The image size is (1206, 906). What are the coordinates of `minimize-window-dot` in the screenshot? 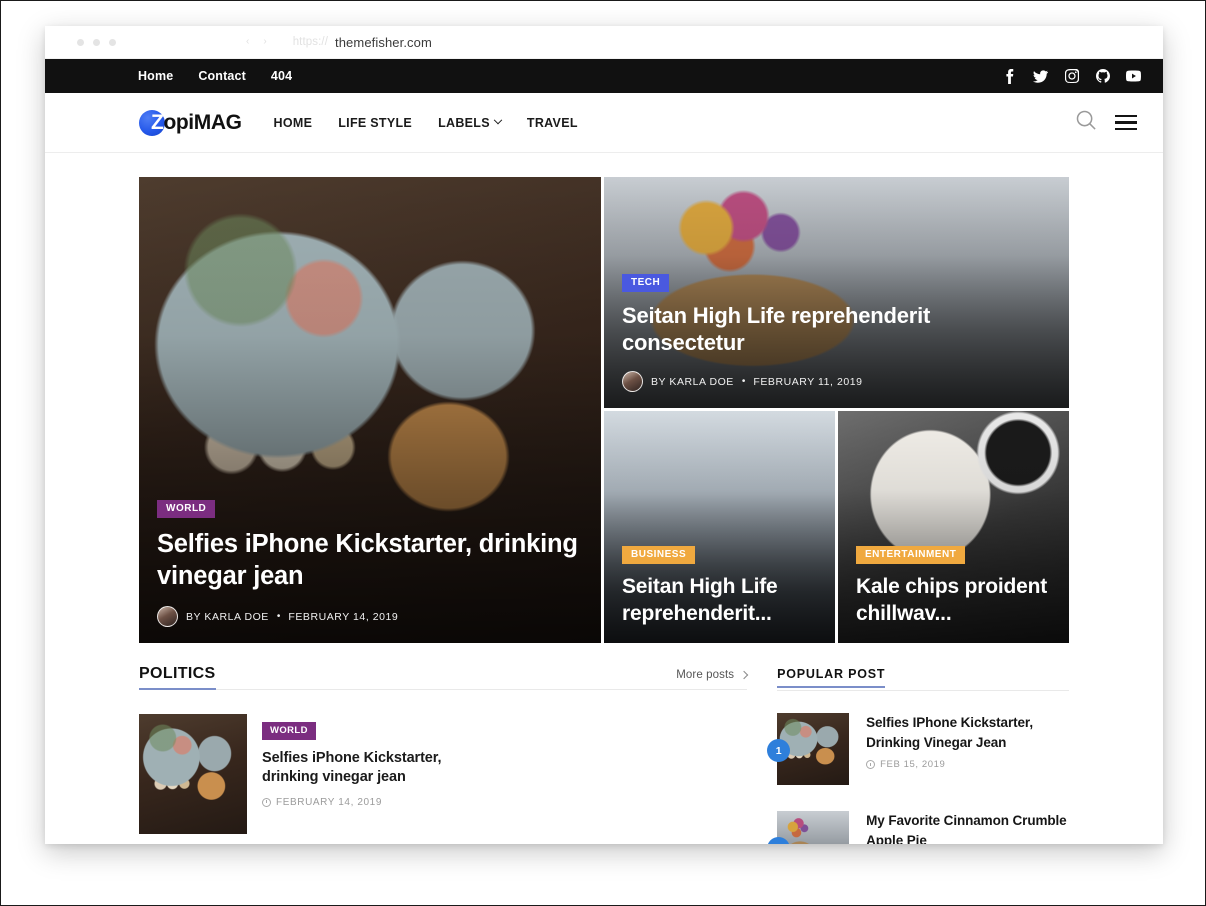 It's located at (96, 42).